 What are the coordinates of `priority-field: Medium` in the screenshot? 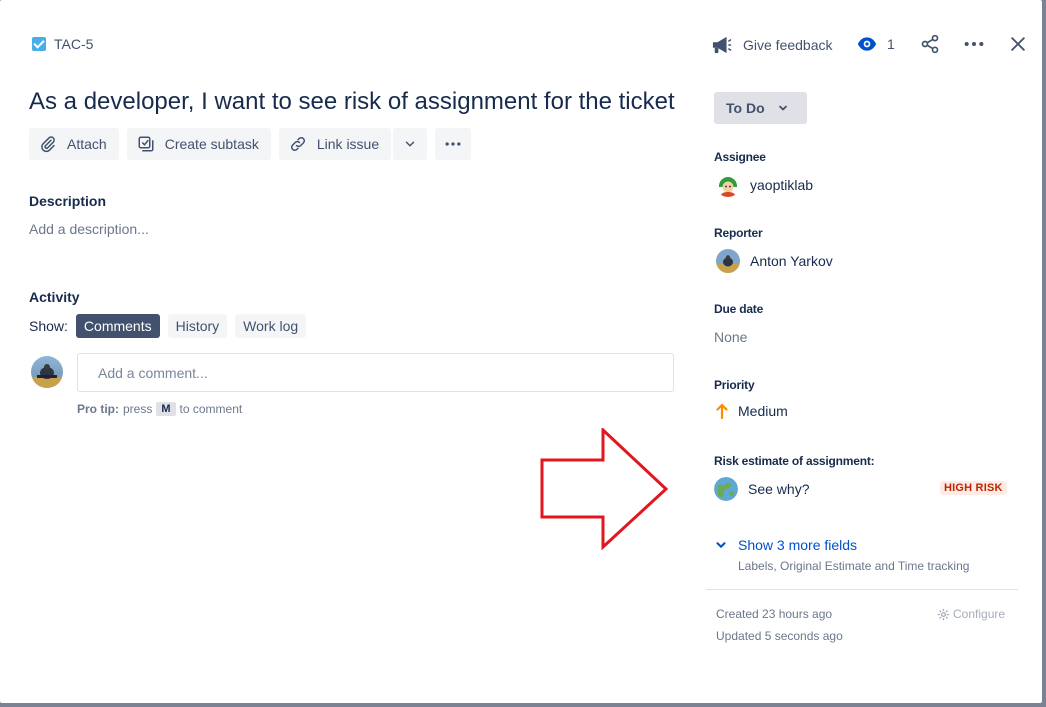 It's located at (752, 411).